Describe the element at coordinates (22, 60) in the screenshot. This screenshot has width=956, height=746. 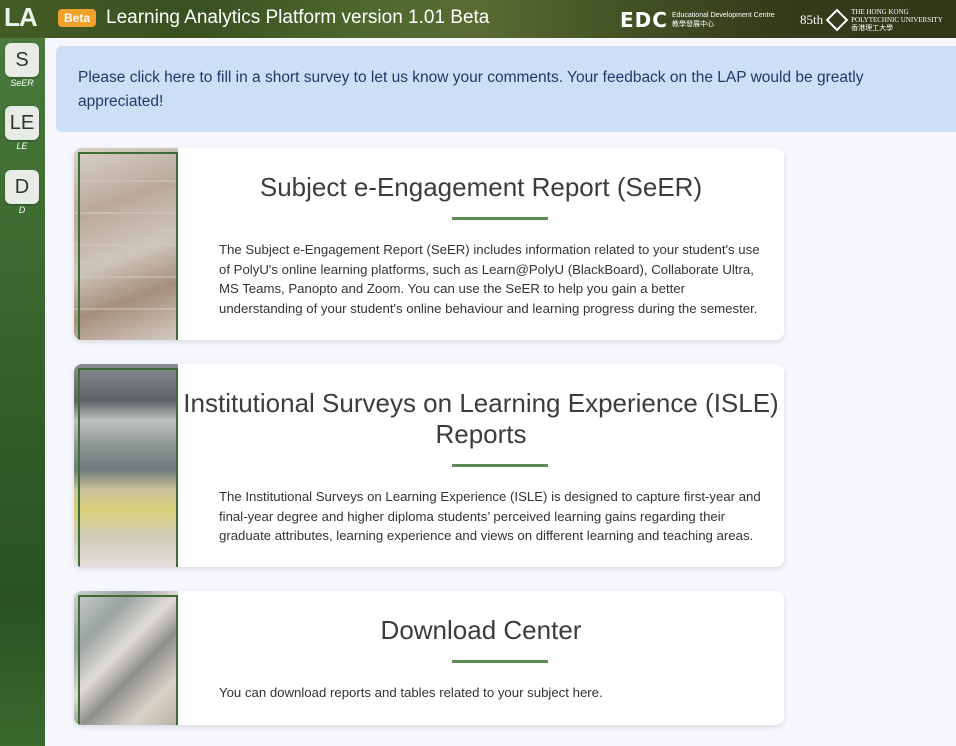
I see `sidebar-item-seer: S` at that location.